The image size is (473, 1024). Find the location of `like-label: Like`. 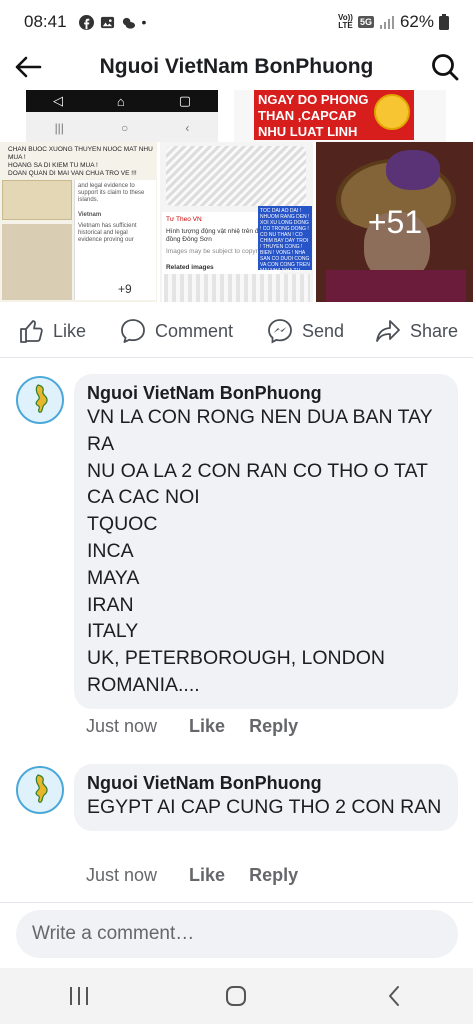

like-label: Like is located at coordinates (70, 330).